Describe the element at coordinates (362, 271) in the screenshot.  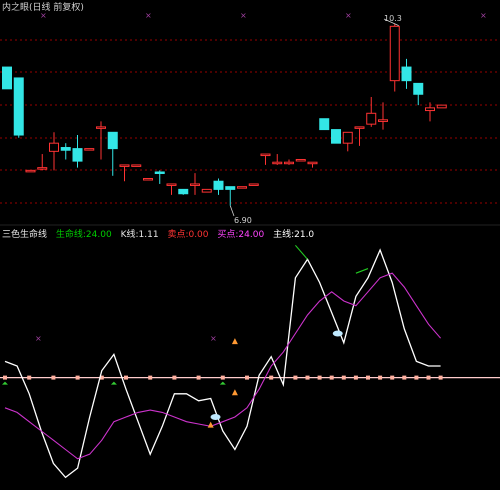
I see `green-line-fragment` at that location.